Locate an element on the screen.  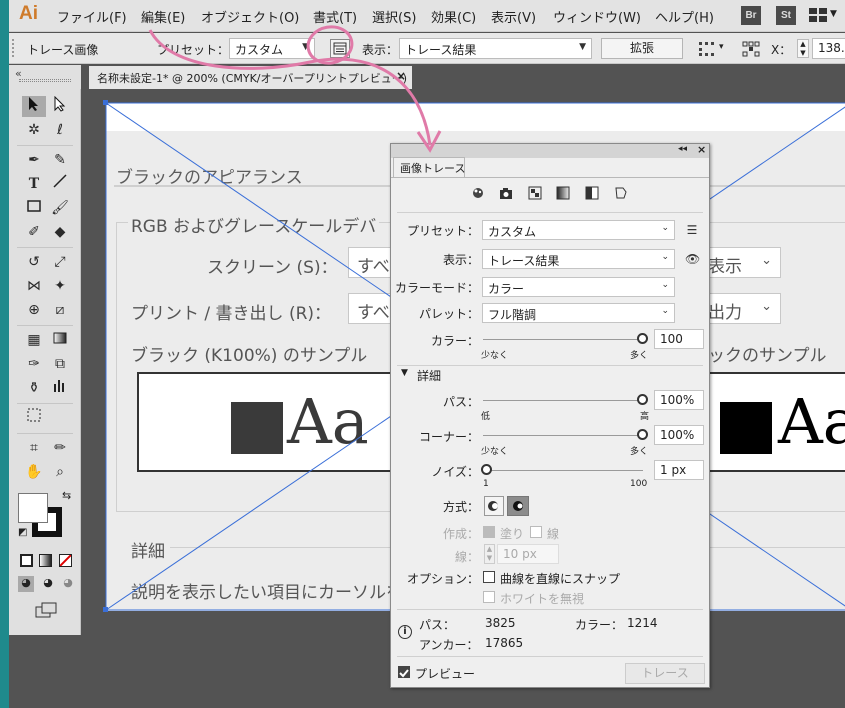
menu-help: ヘルプ(H) is located at coordinates (684, 16).